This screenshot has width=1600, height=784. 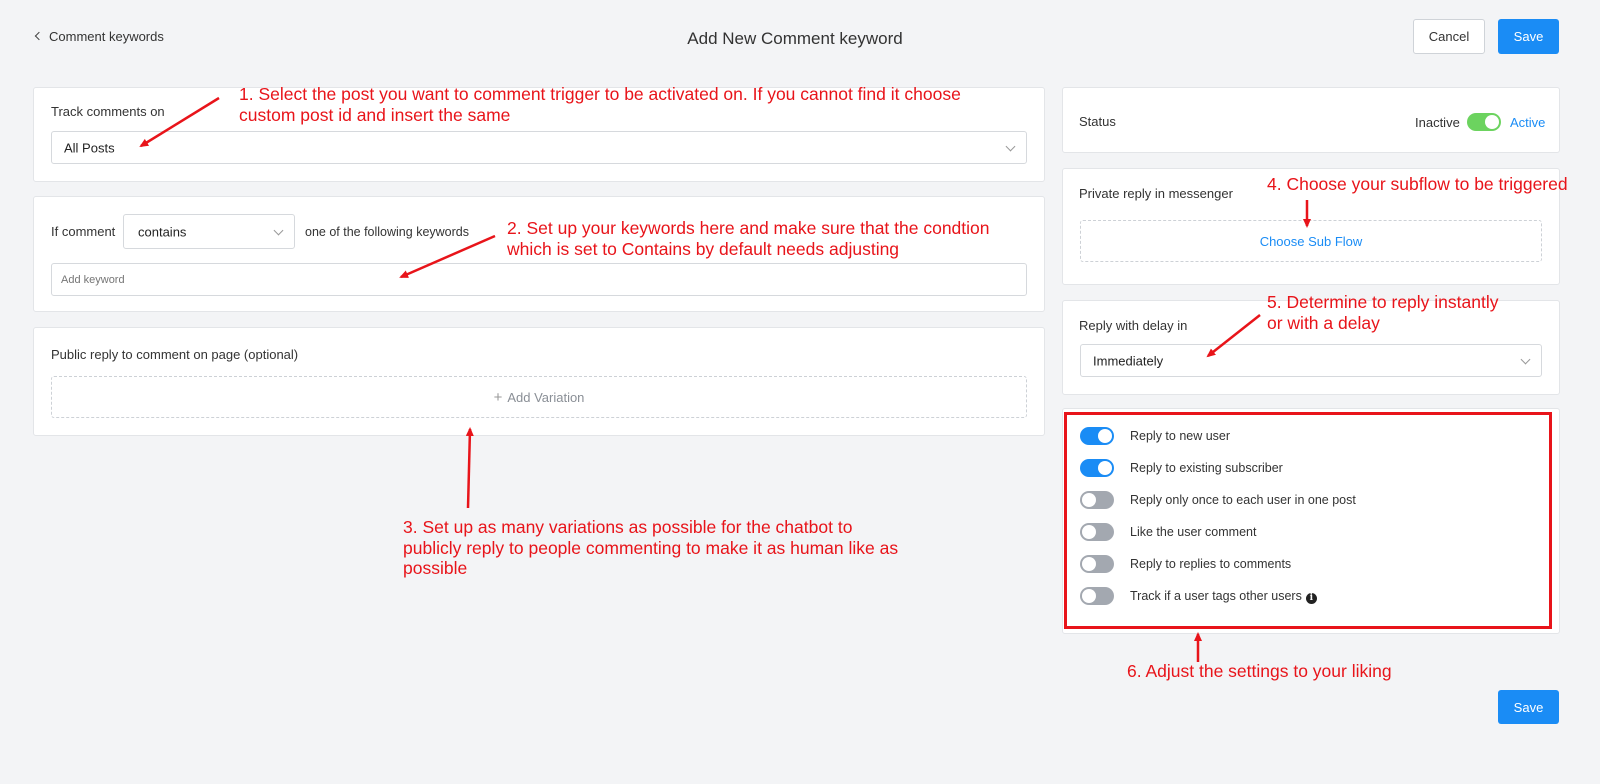 What do you see at coordinates (209, 231) in the screenshot?
I see `condition-select: contains` at bounding box center [209, 231].